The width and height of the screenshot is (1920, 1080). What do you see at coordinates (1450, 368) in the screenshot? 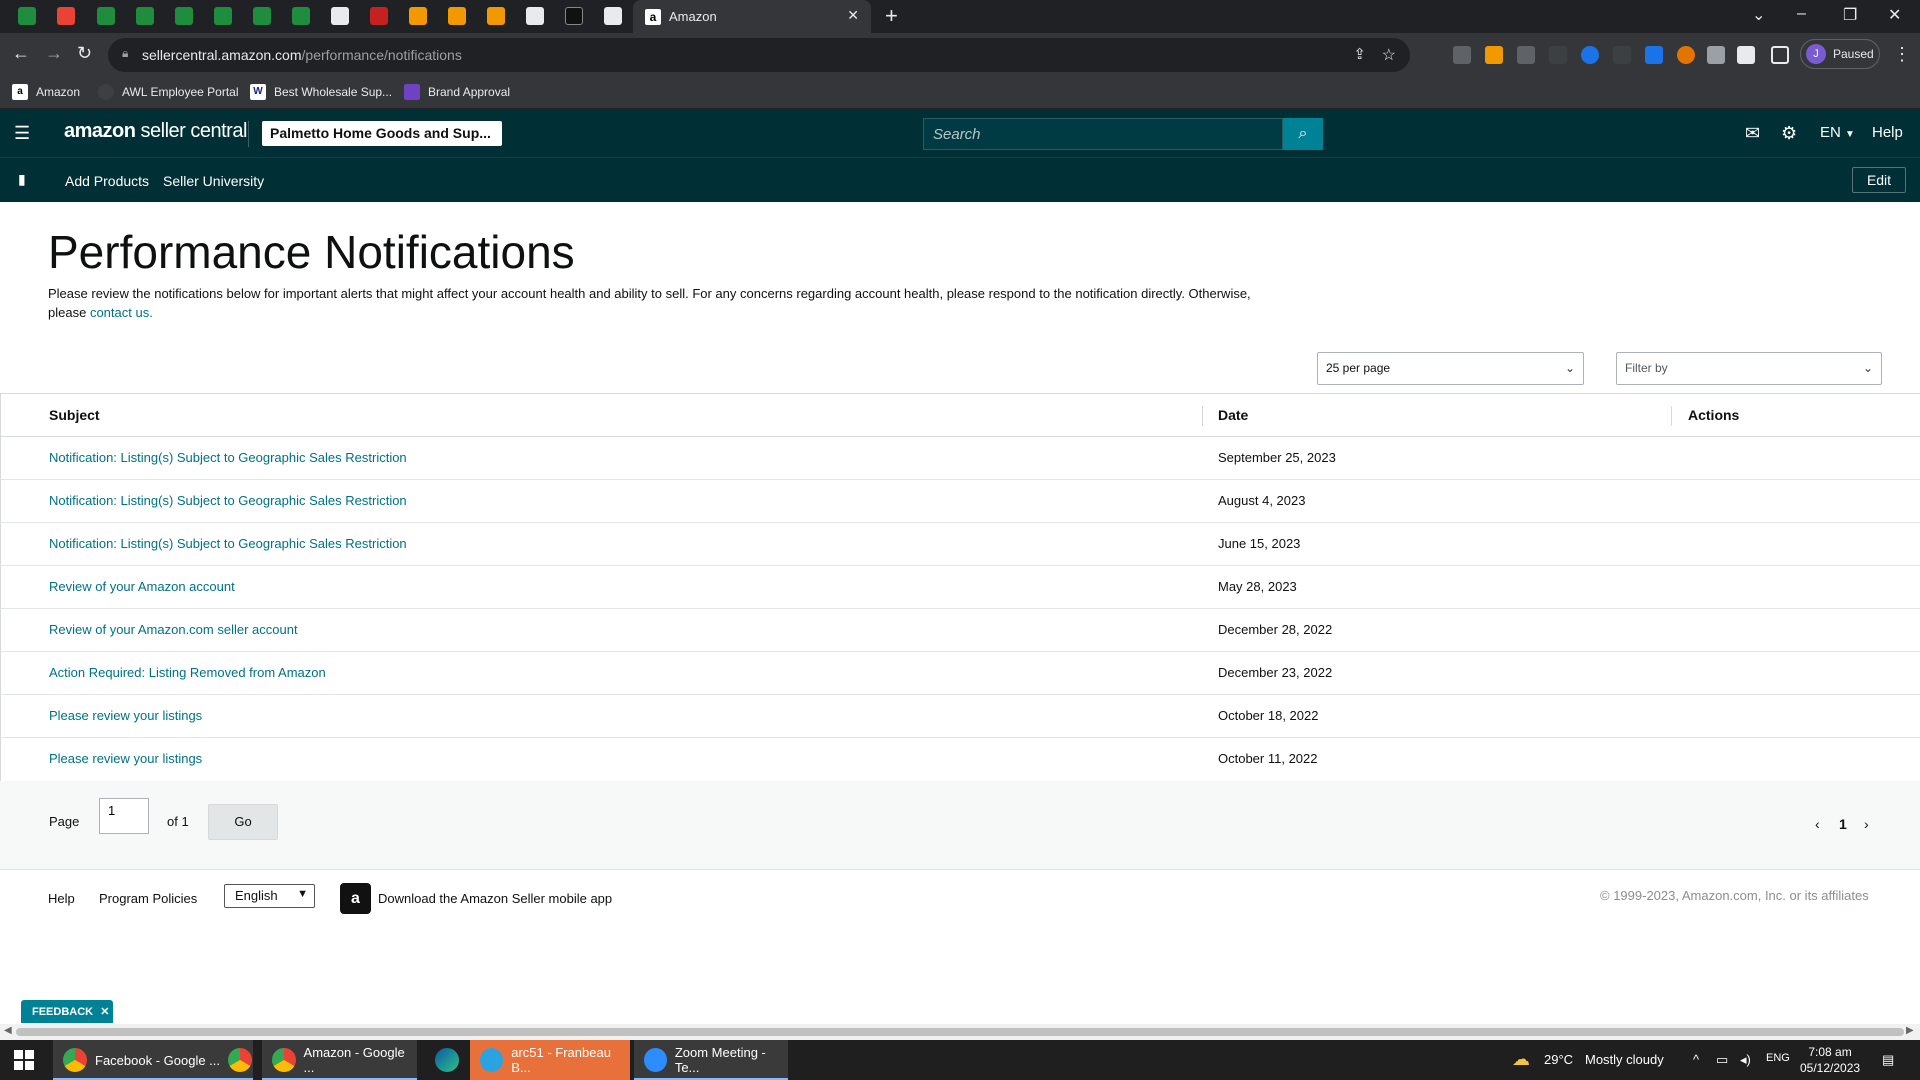
I see `per-page-select: 25 per page ⌄` at bounding box center [1450, 368].